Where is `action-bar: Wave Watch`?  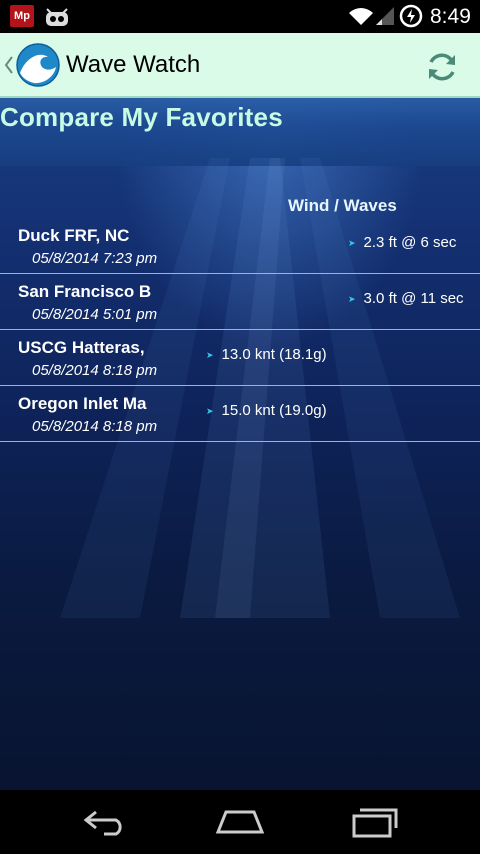
action-bar: Wave Watch is located at coordinates (240, 65).